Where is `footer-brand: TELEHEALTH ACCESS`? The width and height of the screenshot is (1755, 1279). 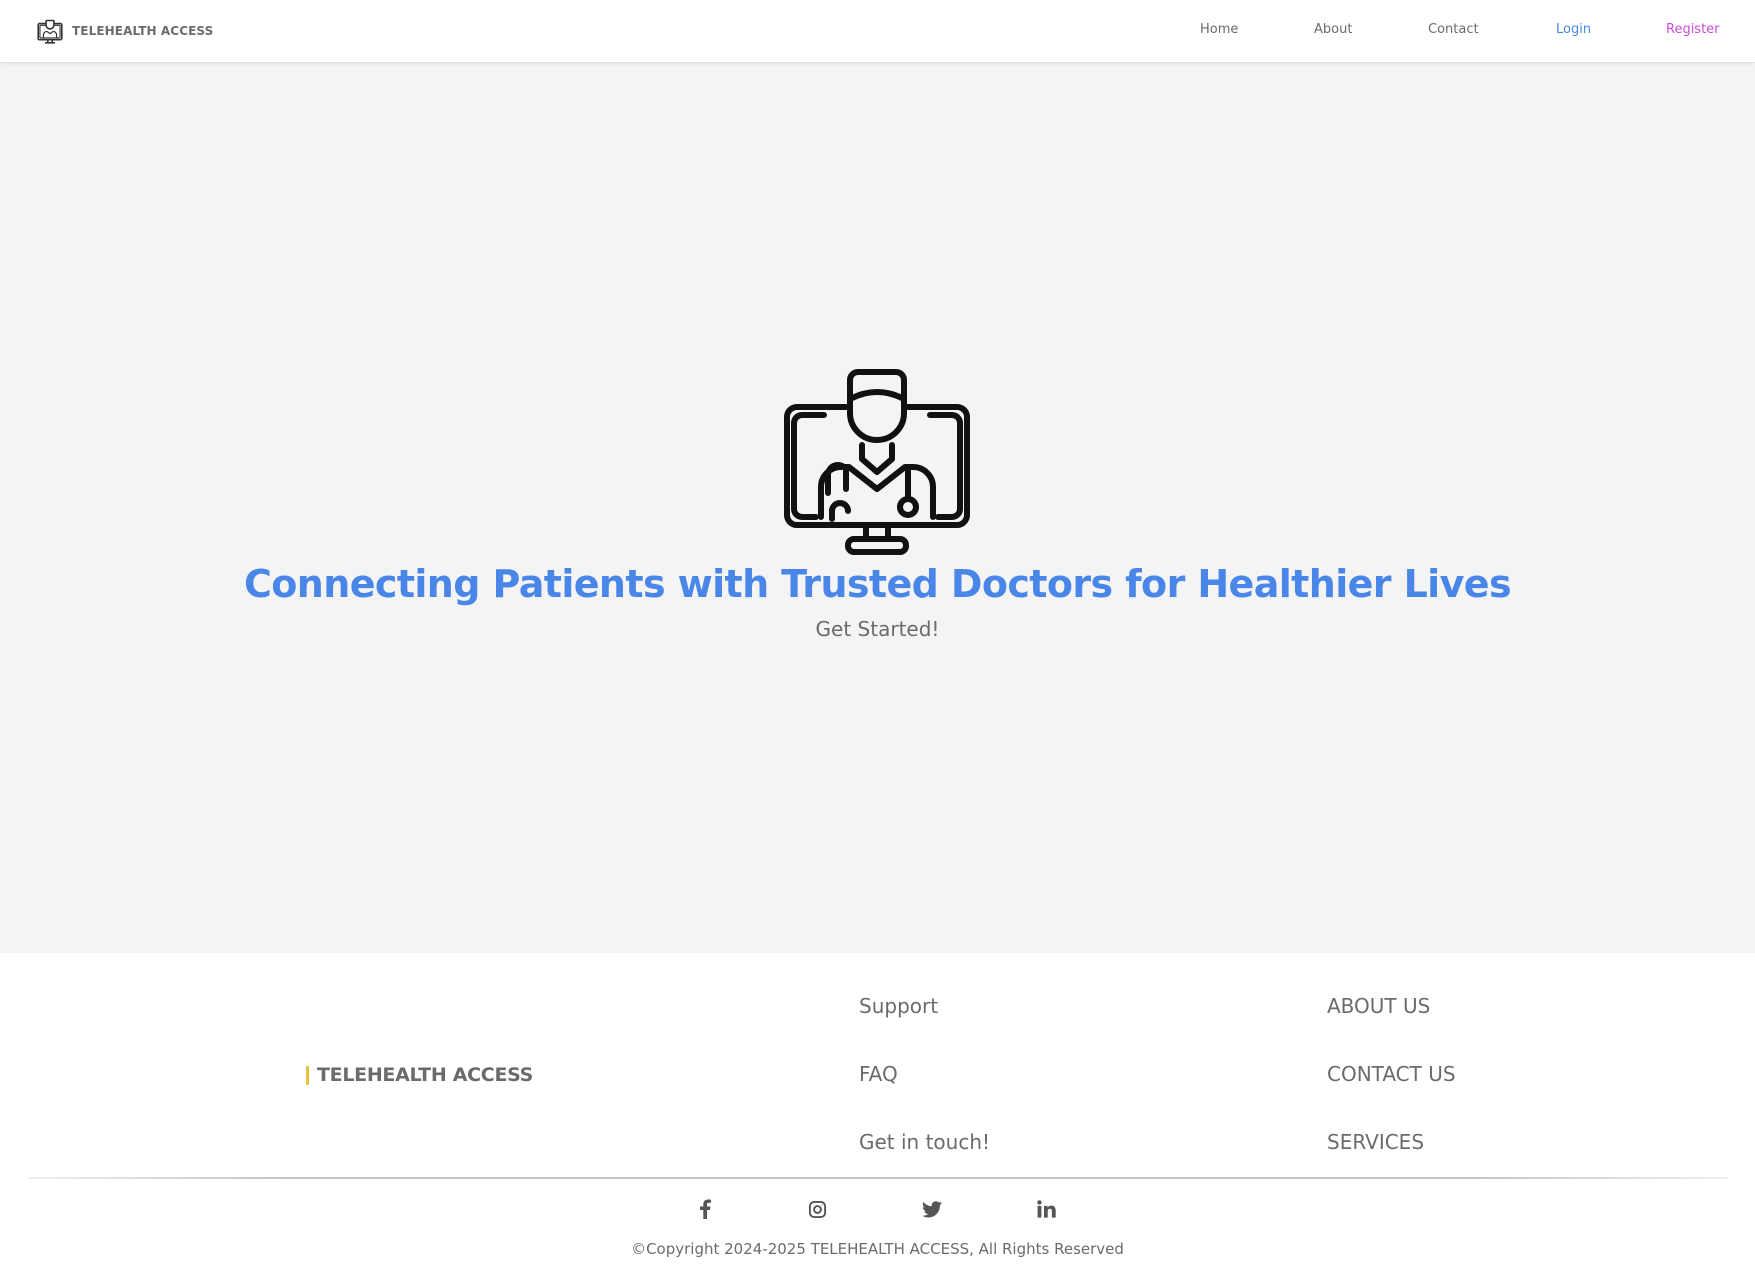 footer-brand: TELEHEALTH ACCESS is located at coordinates (419, 1075).